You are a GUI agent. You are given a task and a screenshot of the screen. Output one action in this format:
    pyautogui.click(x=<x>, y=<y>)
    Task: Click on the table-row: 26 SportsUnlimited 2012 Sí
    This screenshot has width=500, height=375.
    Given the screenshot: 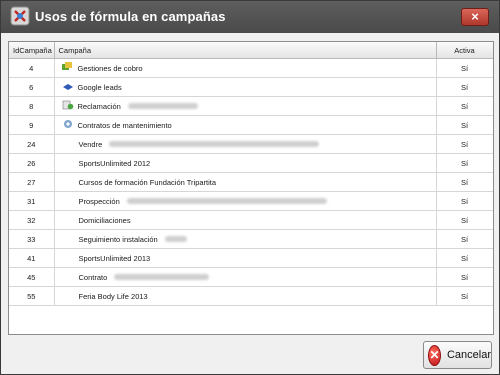 What is the action you would take?
    pyautogui.click(x=251, y=163)
    